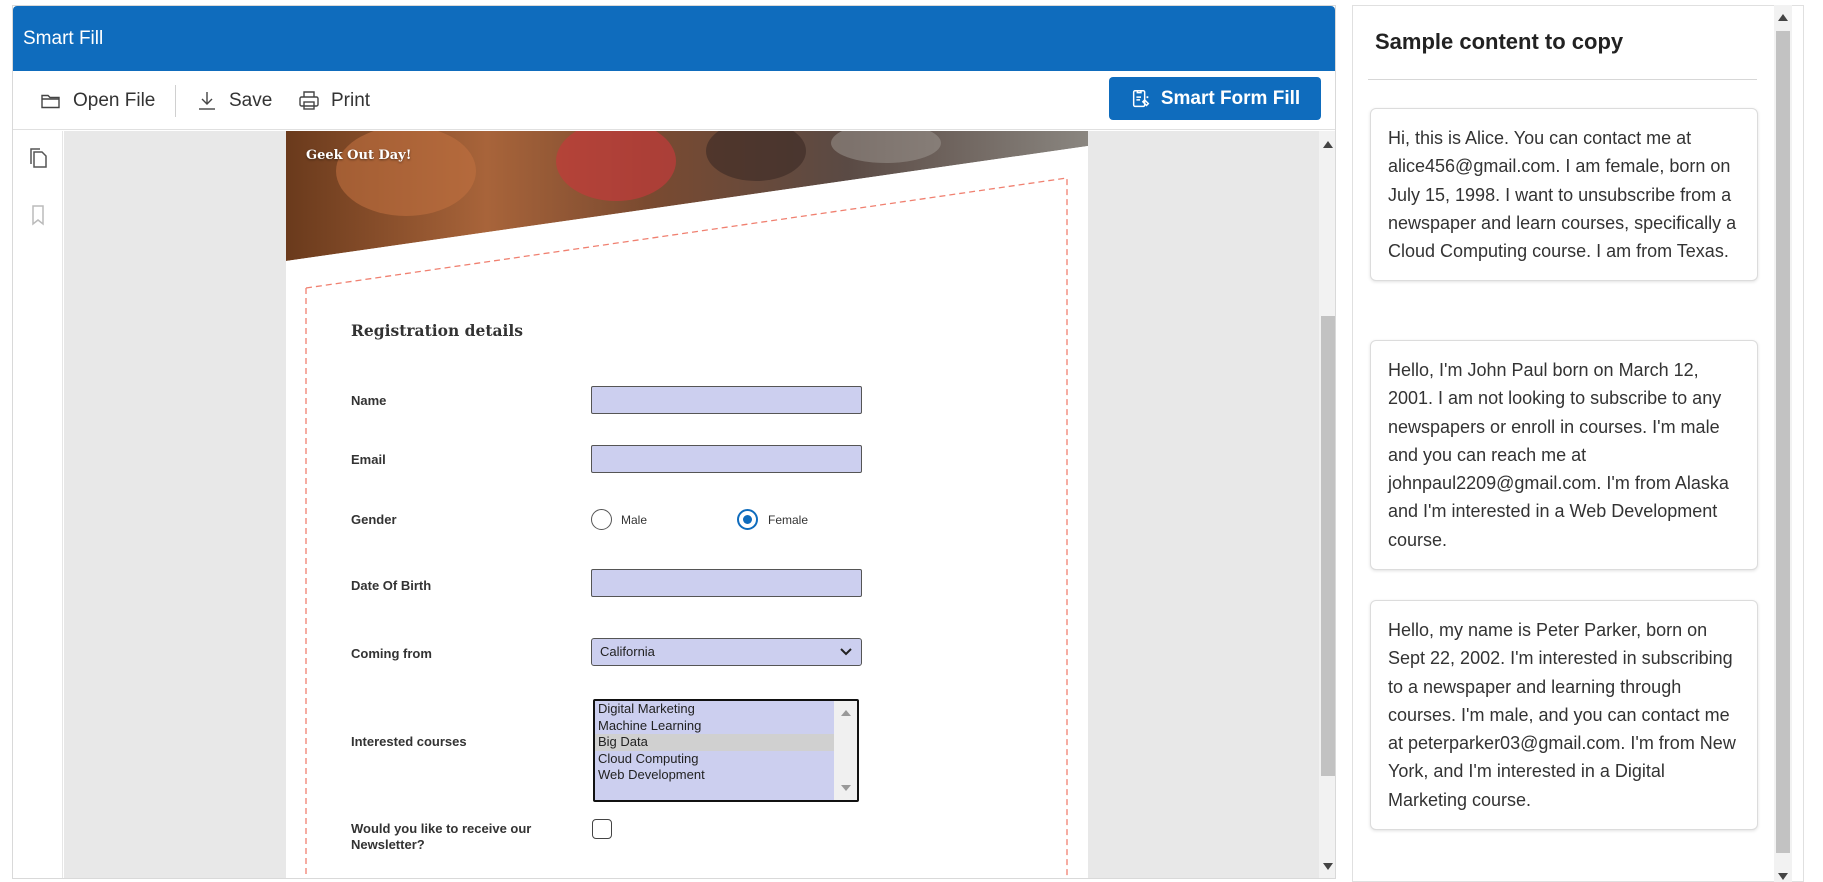 This screenshot has height=882, width=1823. Describe the element at coordinates (1499, 41) in the screenshot. I see `sample-panel-title: Sample content to copy` at that location.